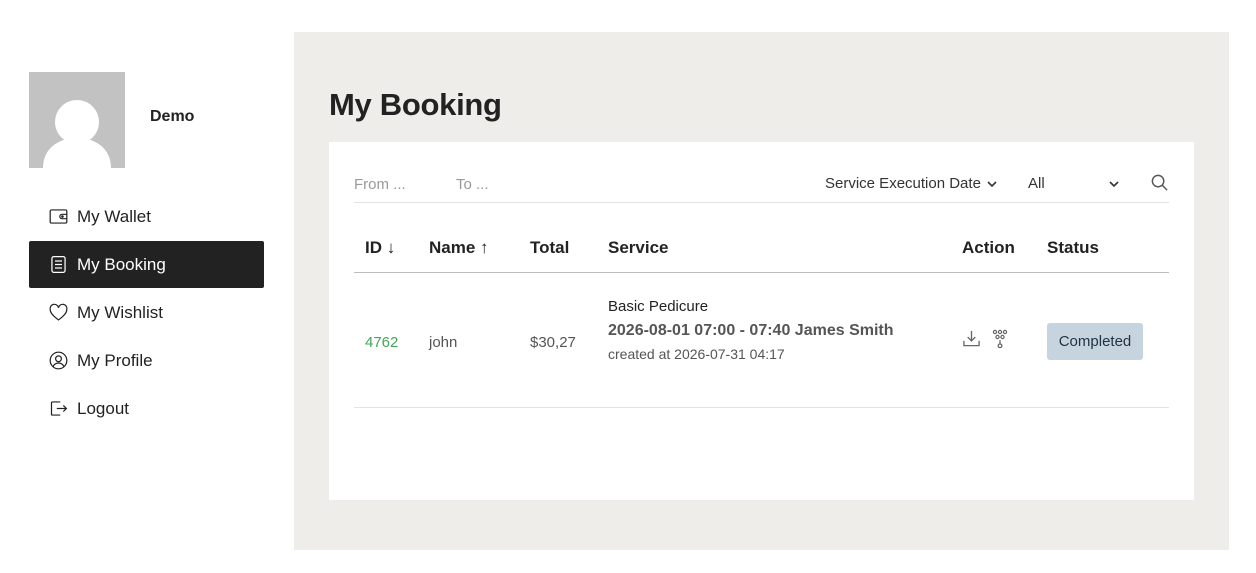 This screenshot has width=1256, height=573. What do you see at coordinates (120, 312) in the screenshot?
I see `sidebar-item-label: My Wishlist` at bounding box center [120, 312].